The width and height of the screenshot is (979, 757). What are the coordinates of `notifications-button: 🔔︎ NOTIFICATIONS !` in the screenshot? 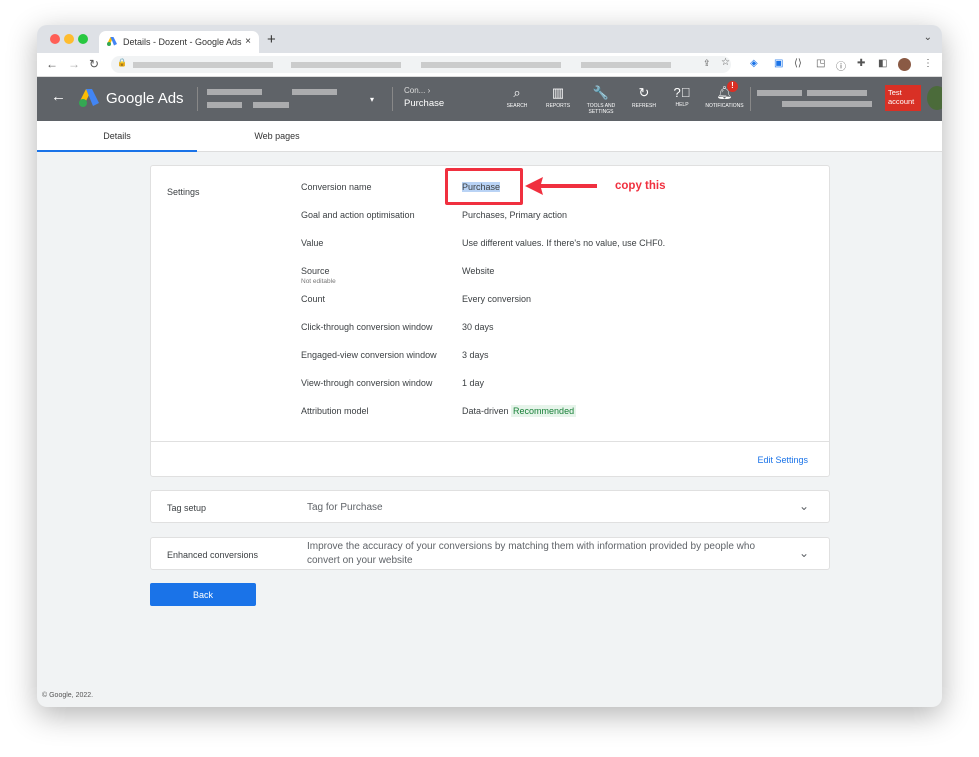 It's located at (724, 95).